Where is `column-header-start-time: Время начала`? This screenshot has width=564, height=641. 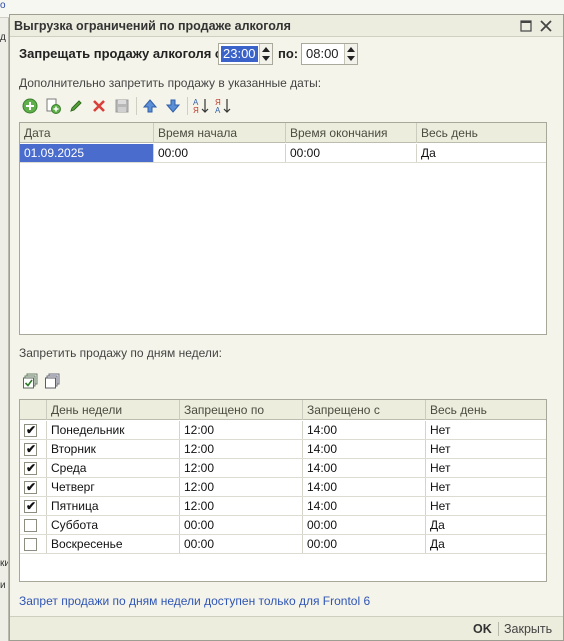 column-header-start-time: Время начала is located at coordinates (219, 133).